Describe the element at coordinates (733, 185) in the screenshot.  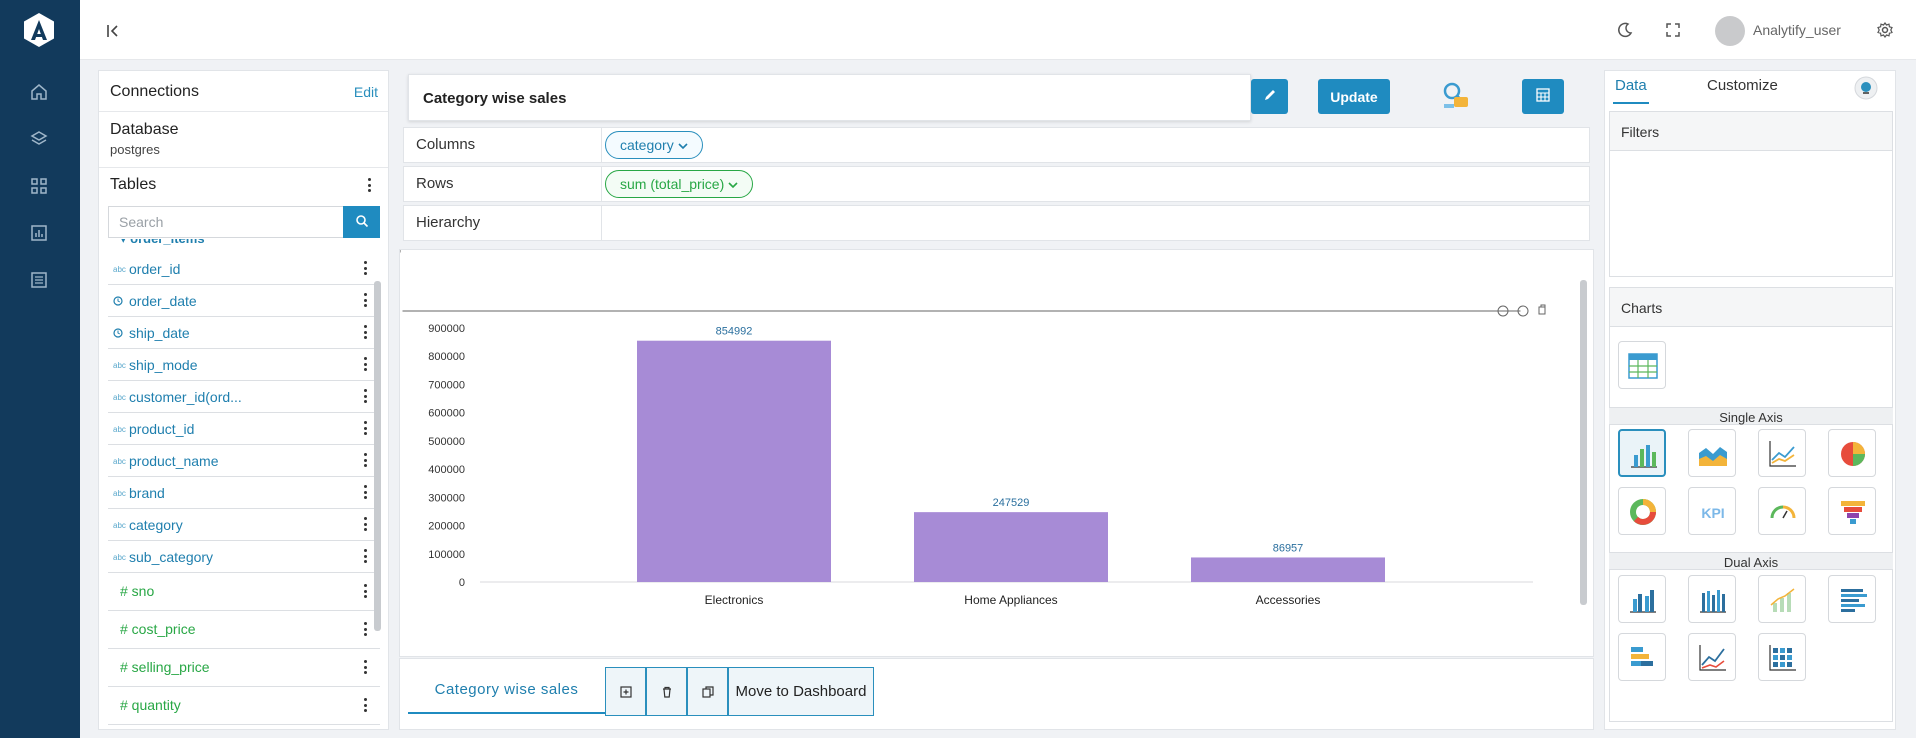
I see `chevron-down-icon` at that location.